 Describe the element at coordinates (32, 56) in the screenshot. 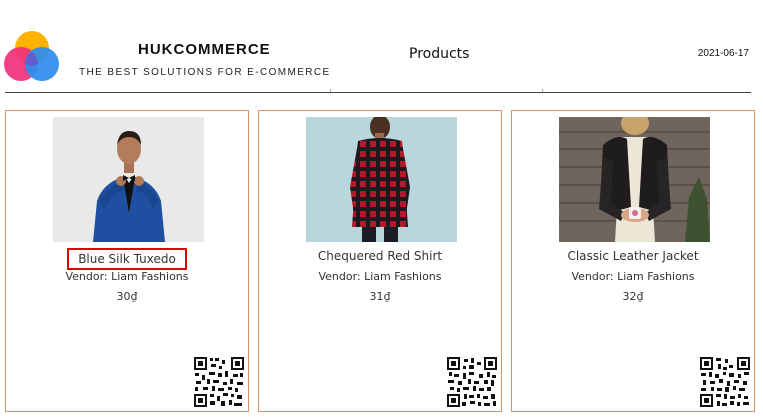

I see `hukcommerce-logo-icon` at that location.